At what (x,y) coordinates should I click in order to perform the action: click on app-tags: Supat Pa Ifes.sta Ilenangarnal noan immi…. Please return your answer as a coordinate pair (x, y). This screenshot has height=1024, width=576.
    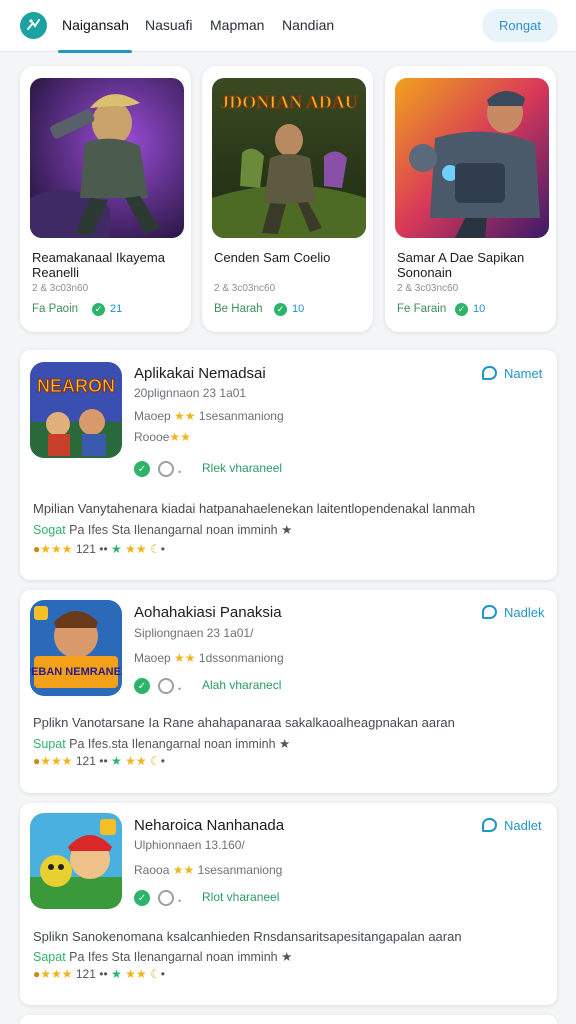
    Looking at the image, I should click on (162, 744).